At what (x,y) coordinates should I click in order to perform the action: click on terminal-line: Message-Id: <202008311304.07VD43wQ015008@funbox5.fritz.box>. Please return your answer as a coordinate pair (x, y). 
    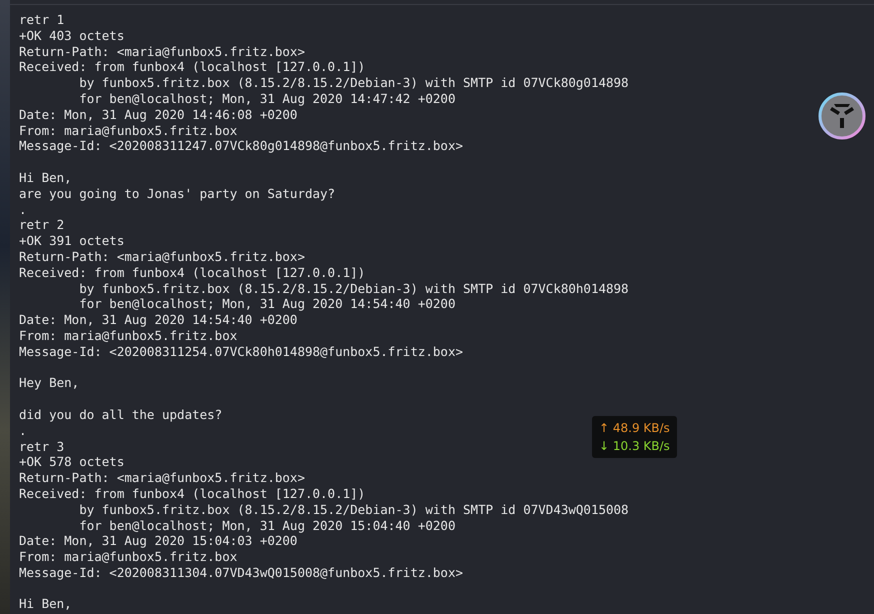
    Looking at the image, I should click on (241, 572).